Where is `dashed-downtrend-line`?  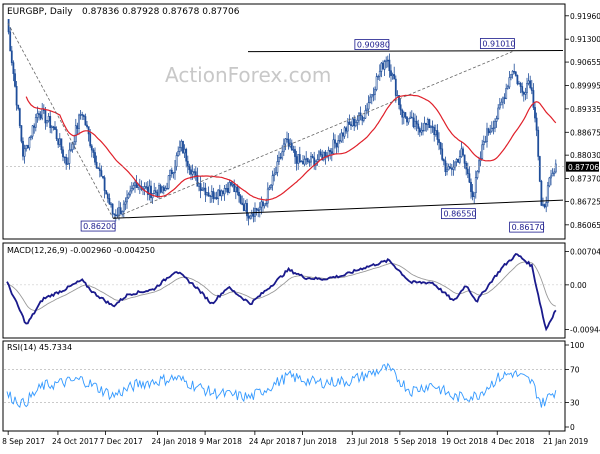 dashed-downtrend-line is located at coordinates (60, 121).